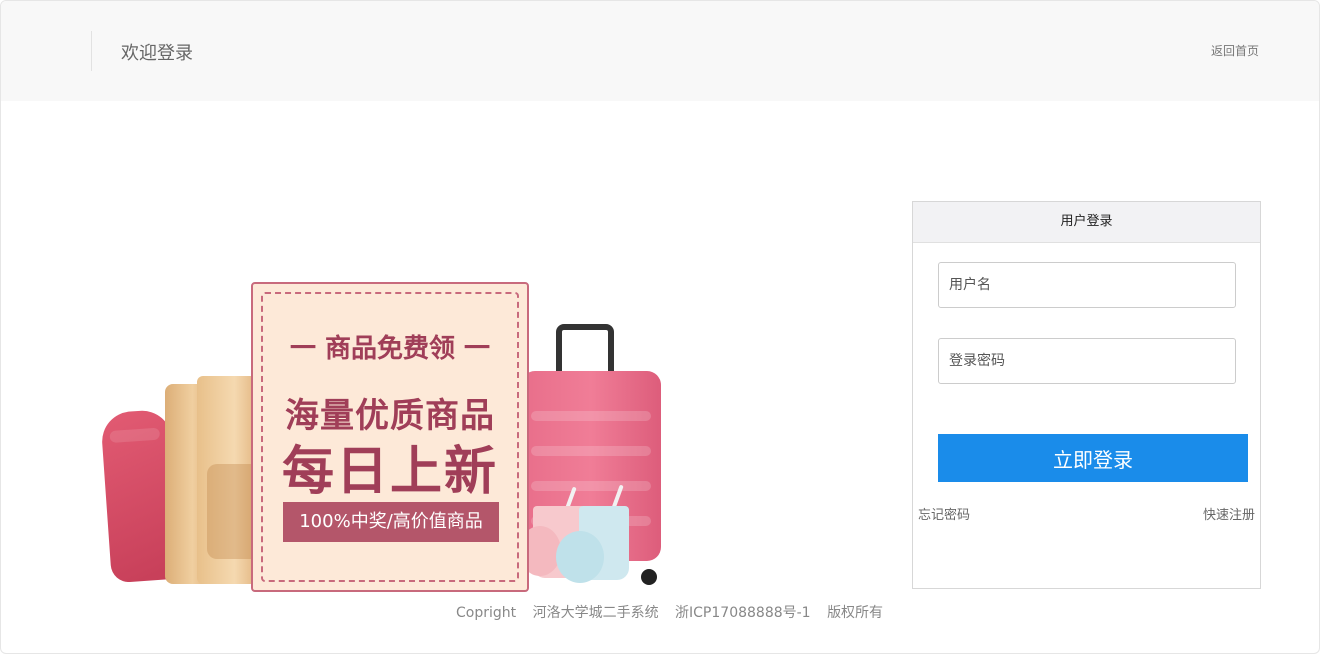 The image size is (1325, 656). I want to click on username-input, so click(1087, 285).